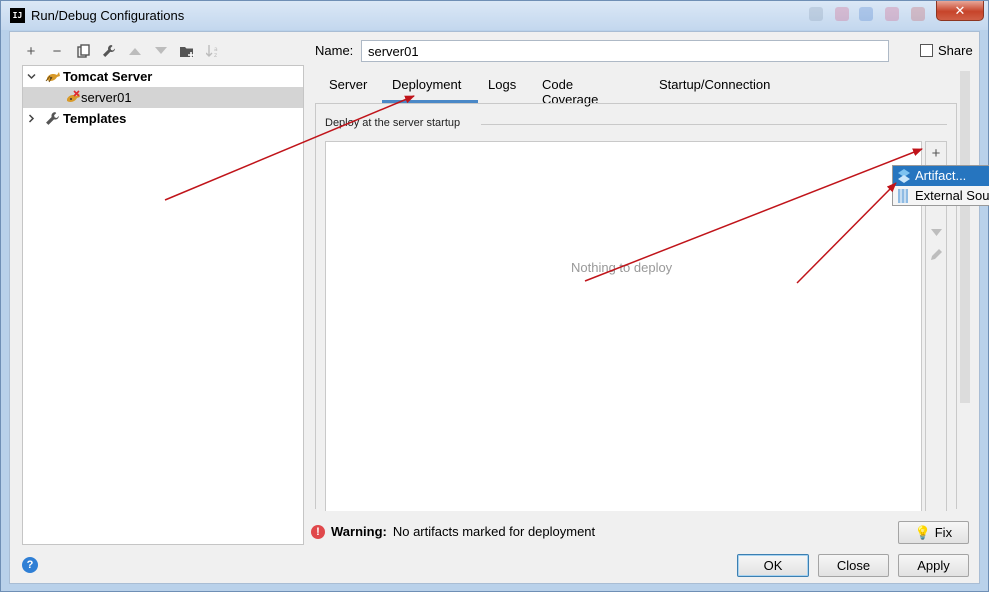 This screenshot has width=989, height=592. I want to click on artifact-icon, so click(904, 176).